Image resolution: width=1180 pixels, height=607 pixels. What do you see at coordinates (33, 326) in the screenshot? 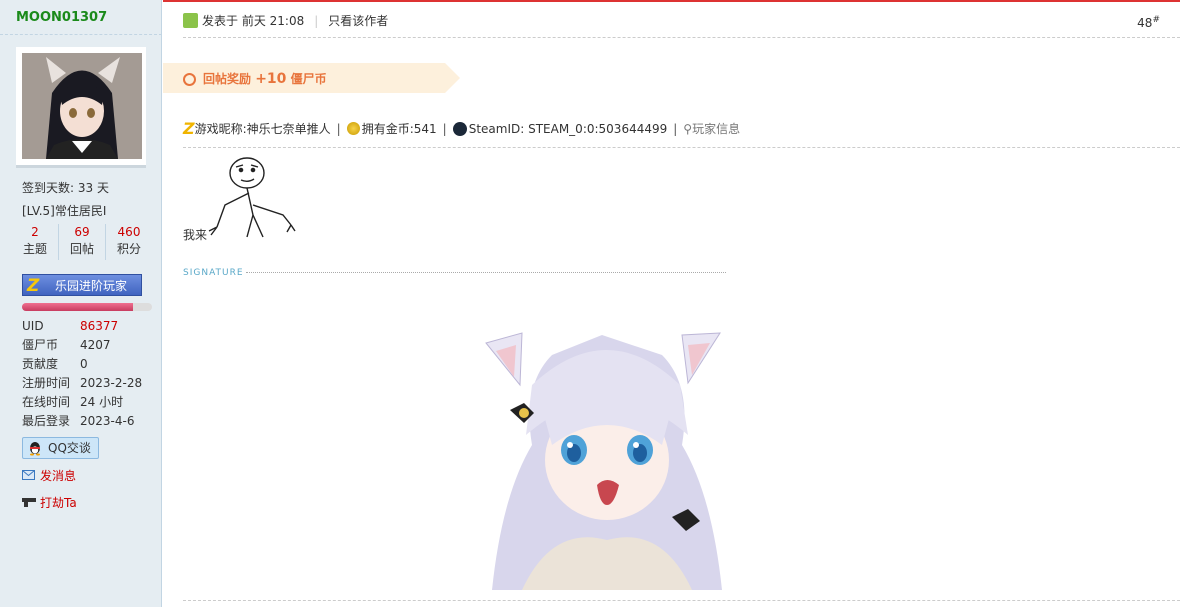
I see `field-label: UID` at bounding box center [33, 326].